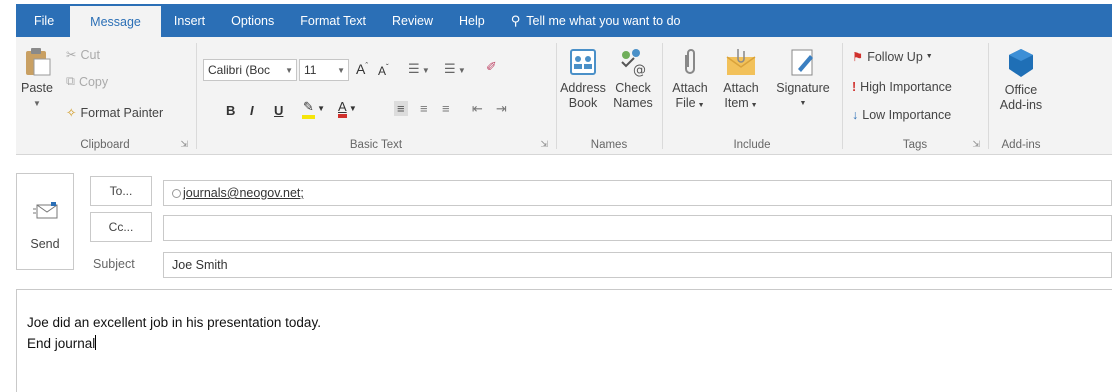 The width and height of the screenshot is (1112, 392). What do you see at coordinates (583, 79) in the screenshot?
I see `address-book-button: Address Book` at bounding box center [583, 79].